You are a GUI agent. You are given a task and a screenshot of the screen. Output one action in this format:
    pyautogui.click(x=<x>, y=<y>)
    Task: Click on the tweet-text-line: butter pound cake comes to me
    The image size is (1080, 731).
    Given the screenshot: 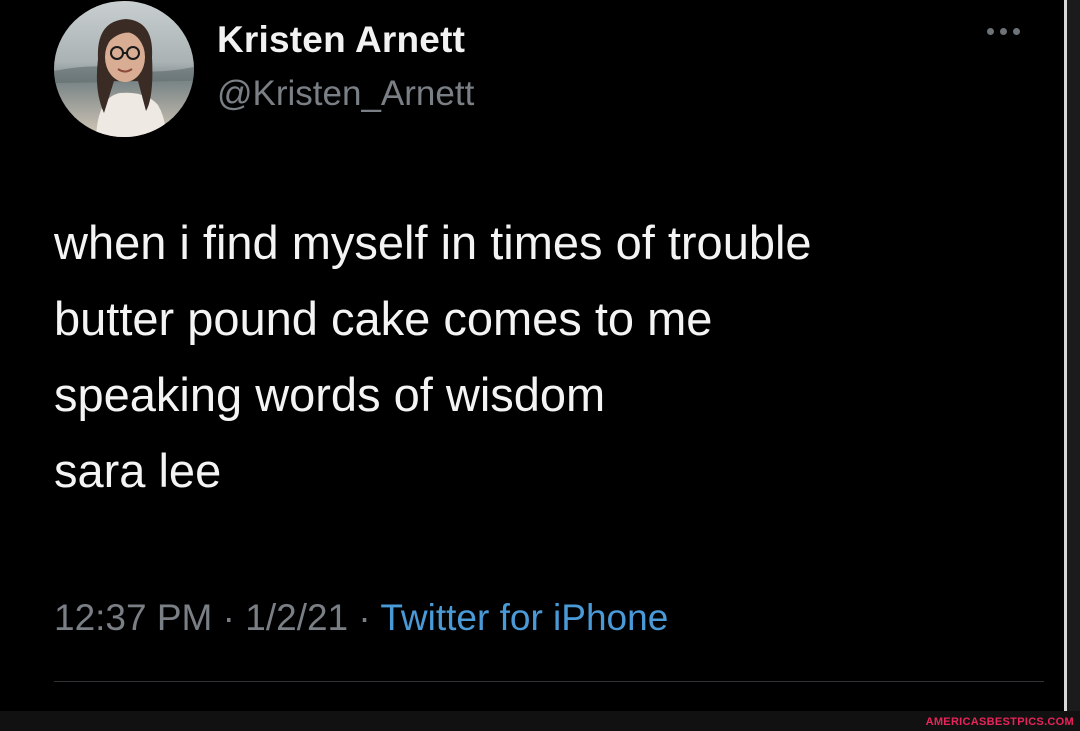 What is the action you would take?
    pyautogui.click(x=383, y=318)
    